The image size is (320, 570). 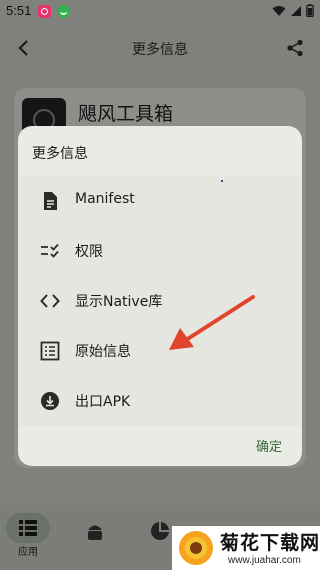 I want to click on app-bar: 更多信息, so click(x=160, y=48).